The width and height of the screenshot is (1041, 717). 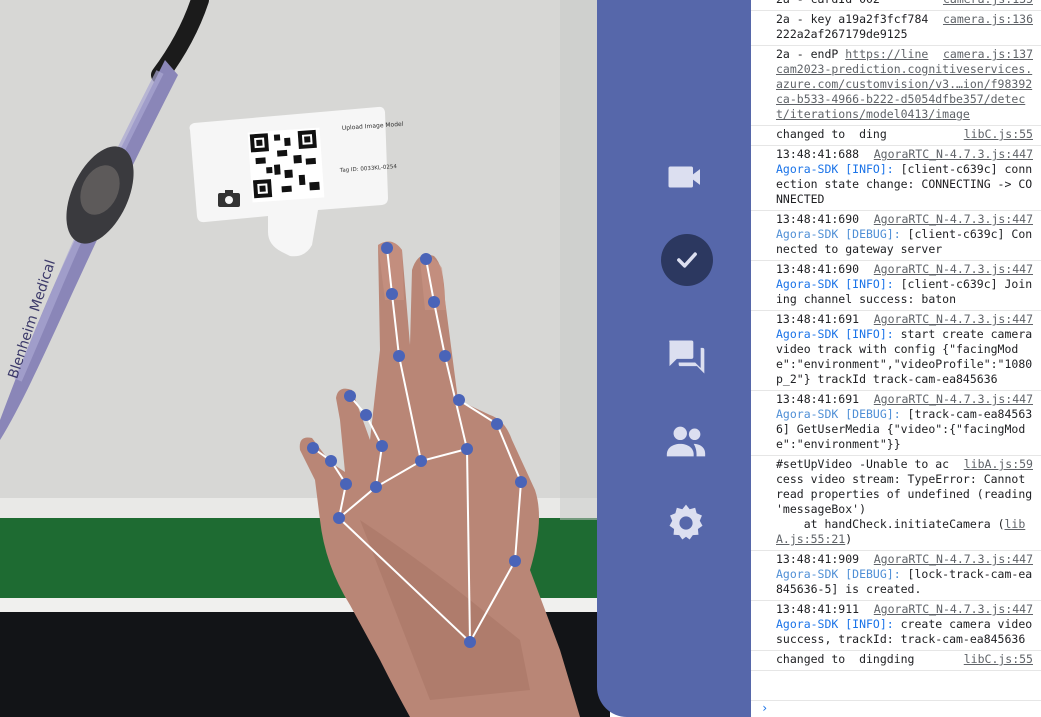 I want to click on log-message: changed to dingding, so click(x=845, y=659).